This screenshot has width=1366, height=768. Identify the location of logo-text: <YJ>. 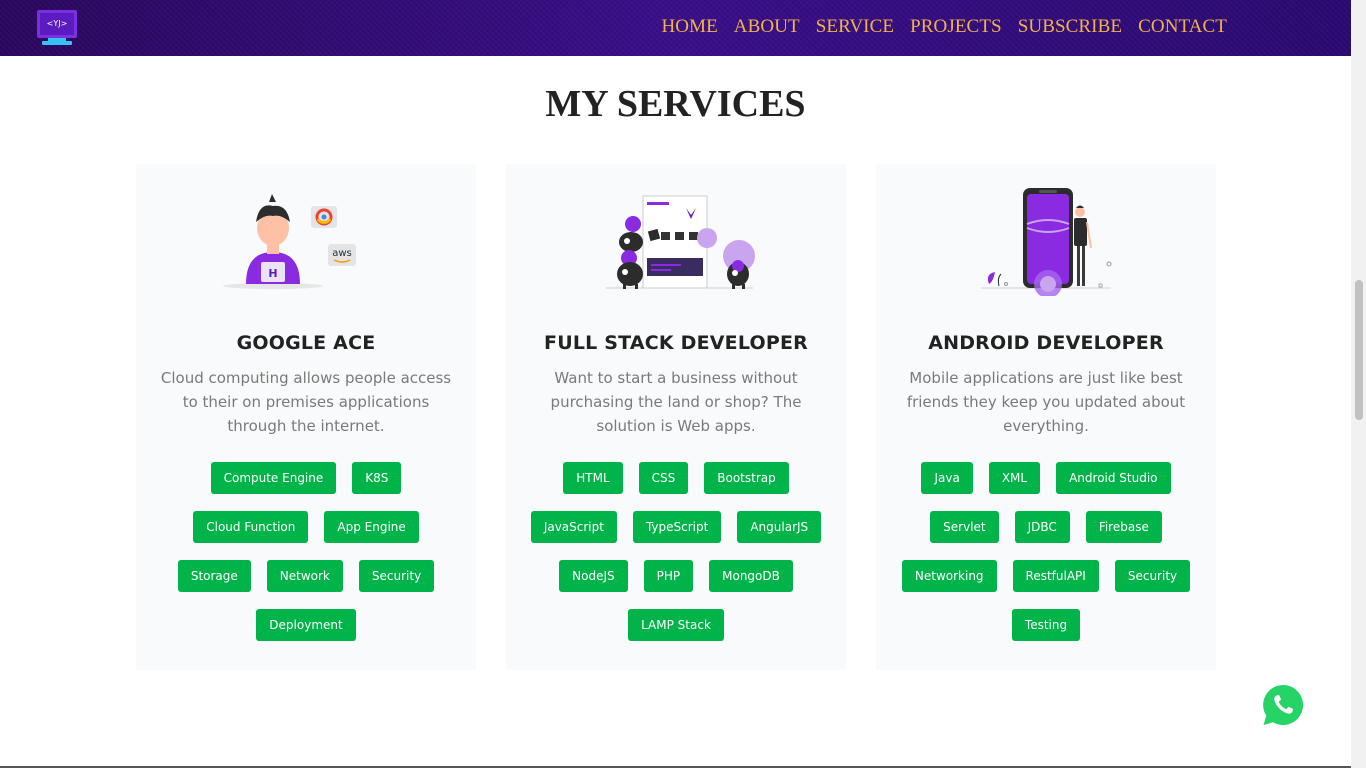
(57, 23).